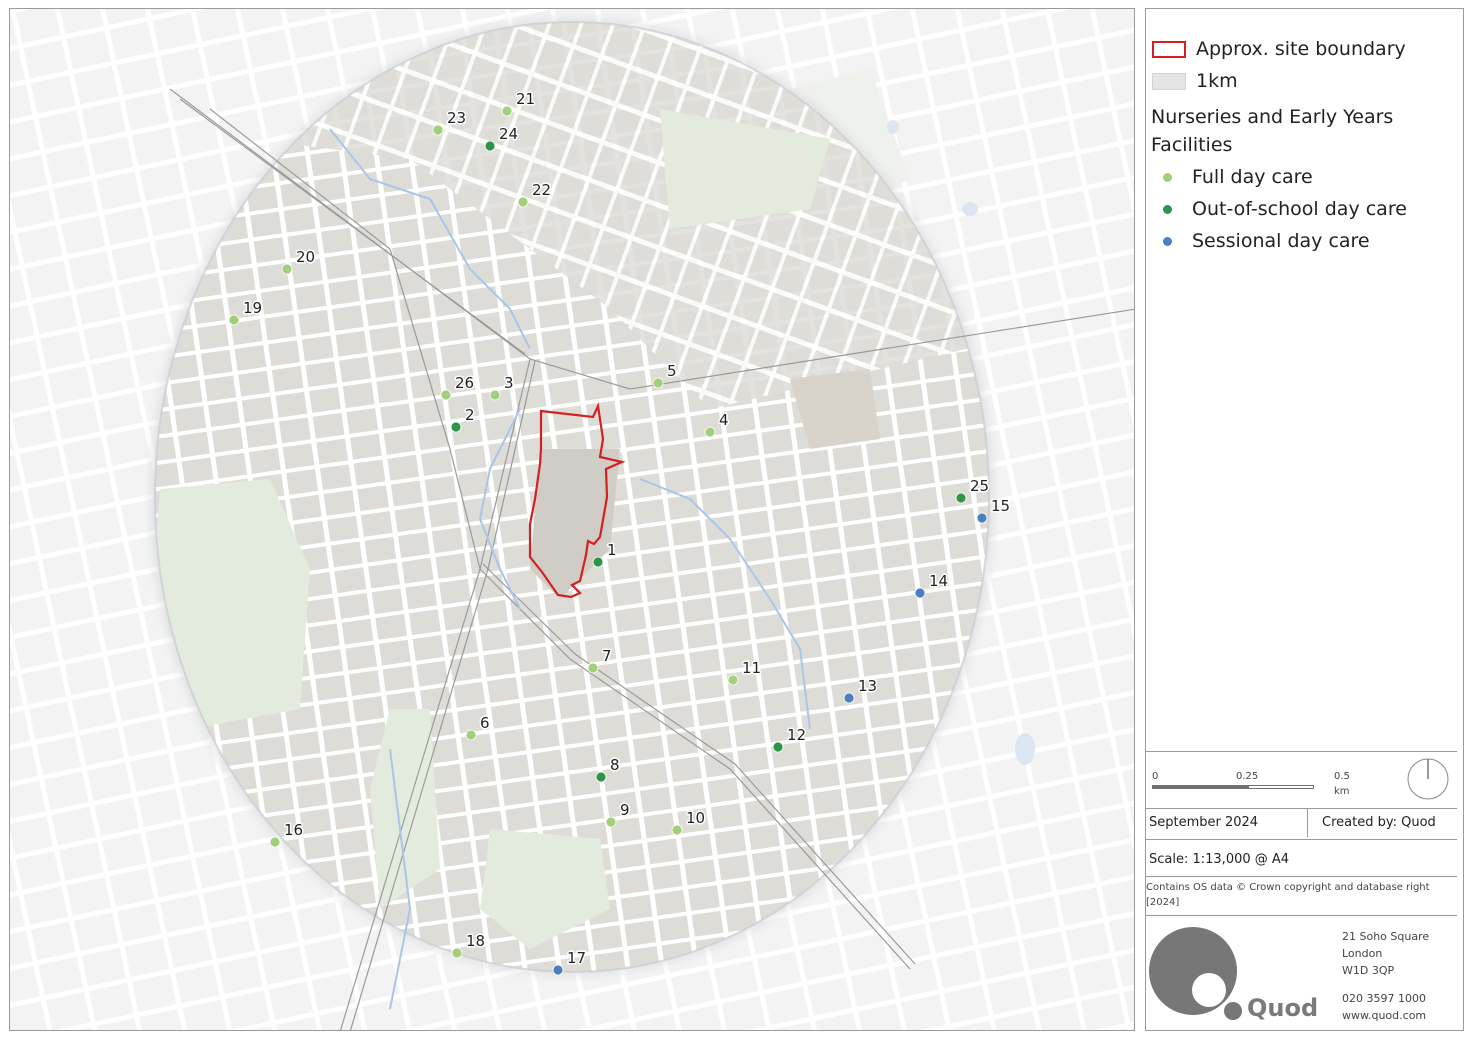  I want to click on sessional-label: Sessional day care, so click(1281, 241).